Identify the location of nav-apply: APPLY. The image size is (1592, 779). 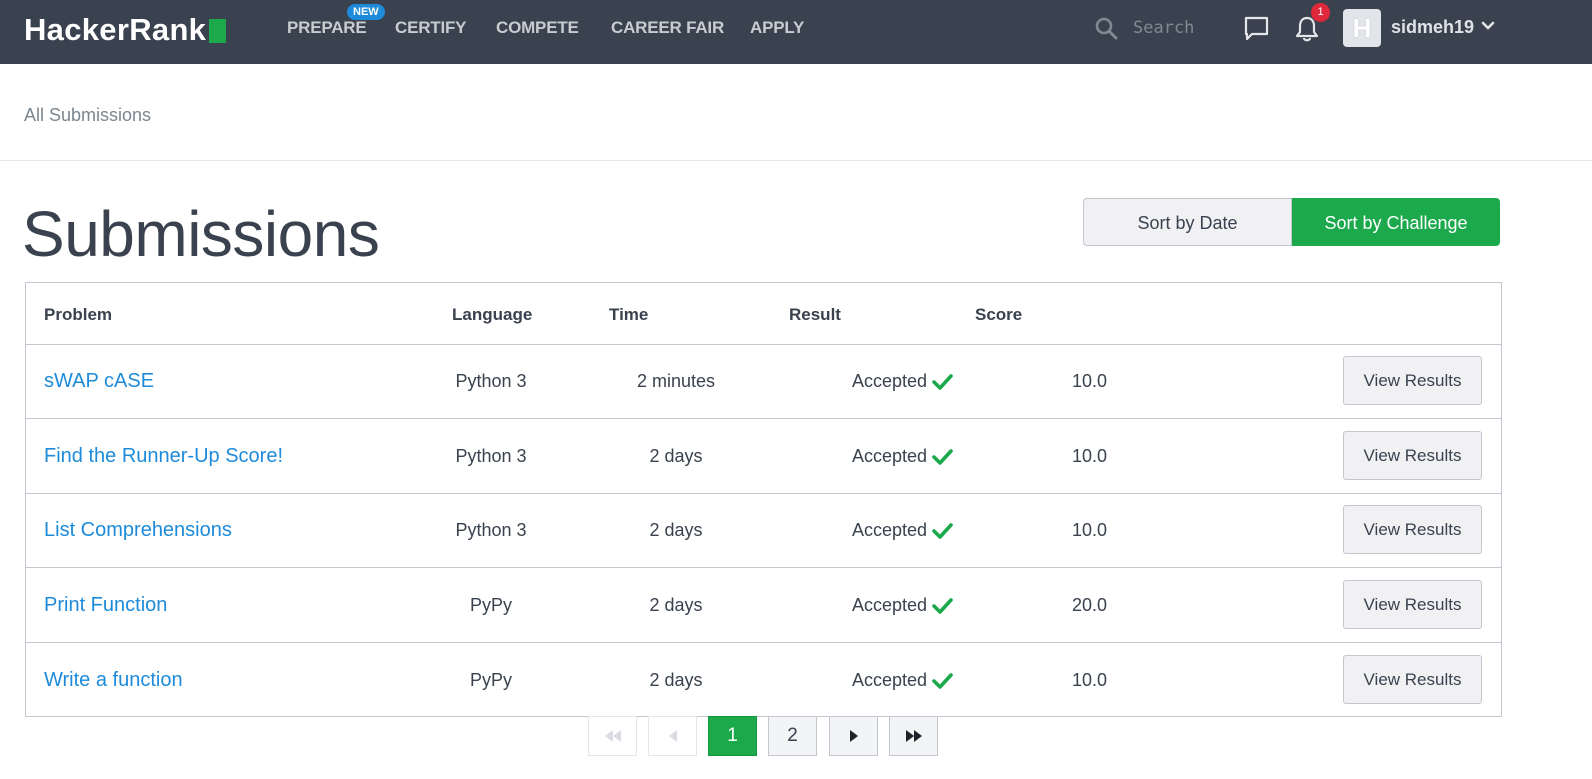
(777, 28).